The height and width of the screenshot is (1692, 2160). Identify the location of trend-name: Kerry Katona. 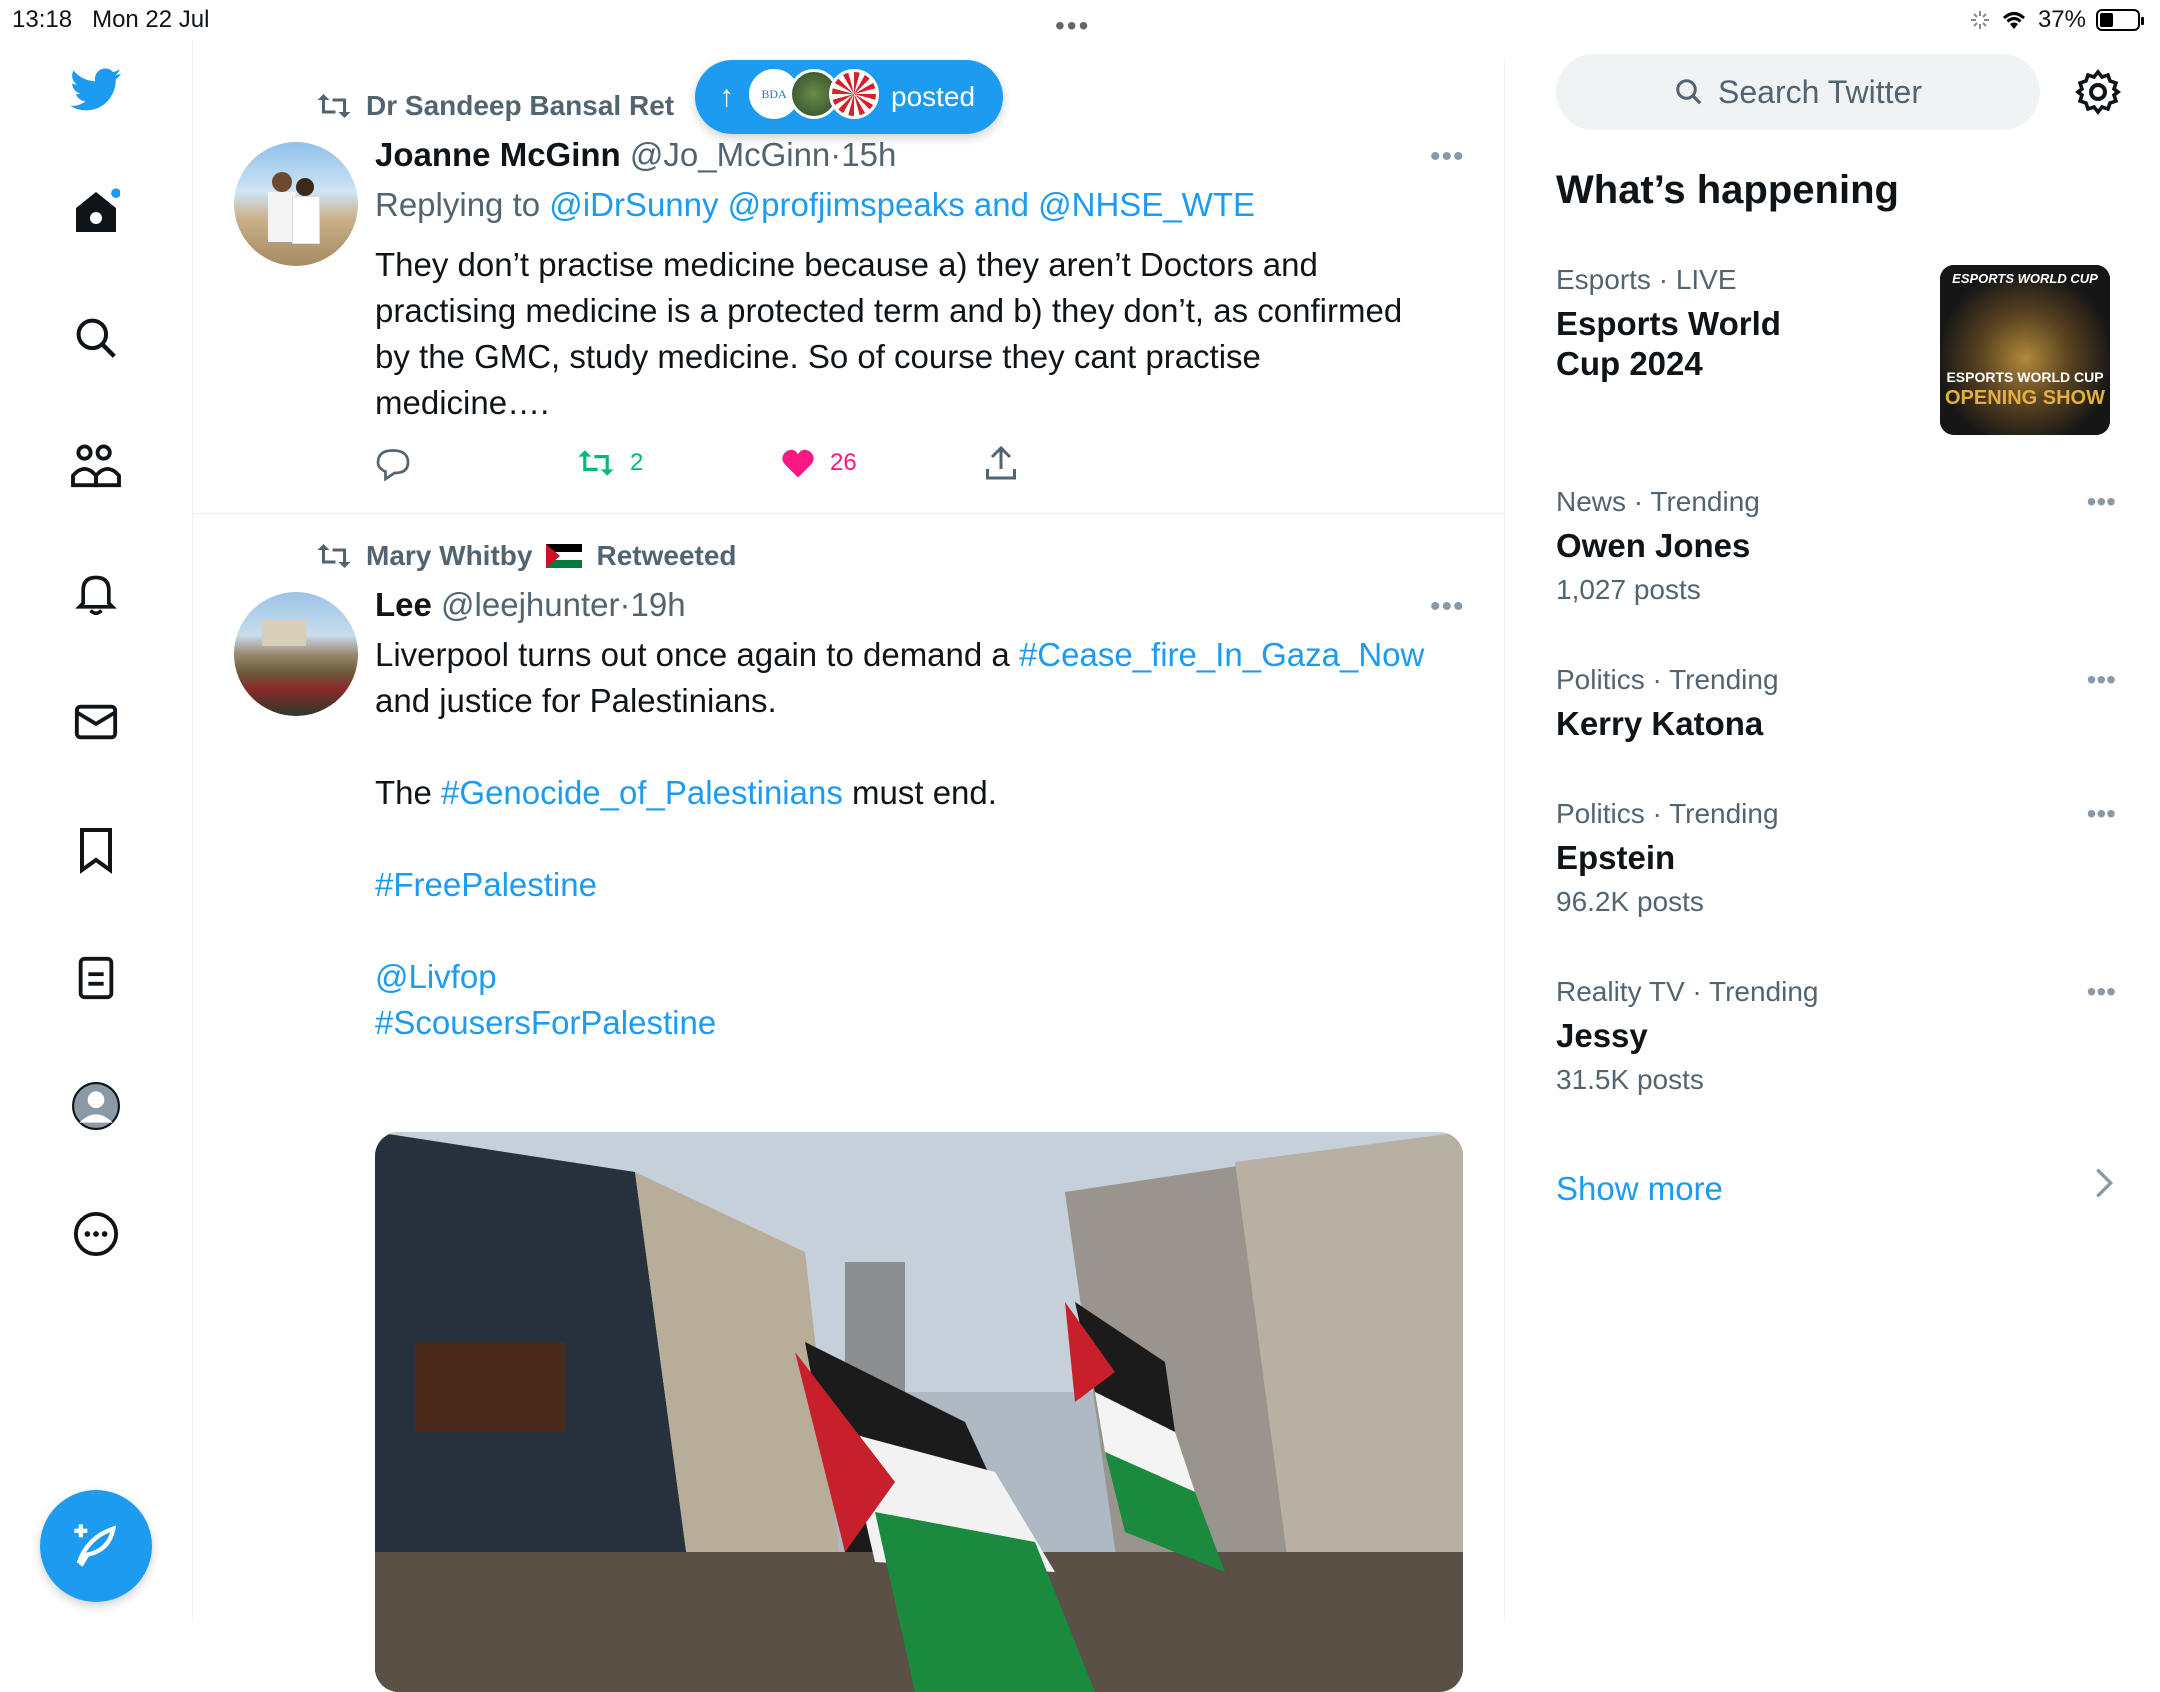
(1660, 723).